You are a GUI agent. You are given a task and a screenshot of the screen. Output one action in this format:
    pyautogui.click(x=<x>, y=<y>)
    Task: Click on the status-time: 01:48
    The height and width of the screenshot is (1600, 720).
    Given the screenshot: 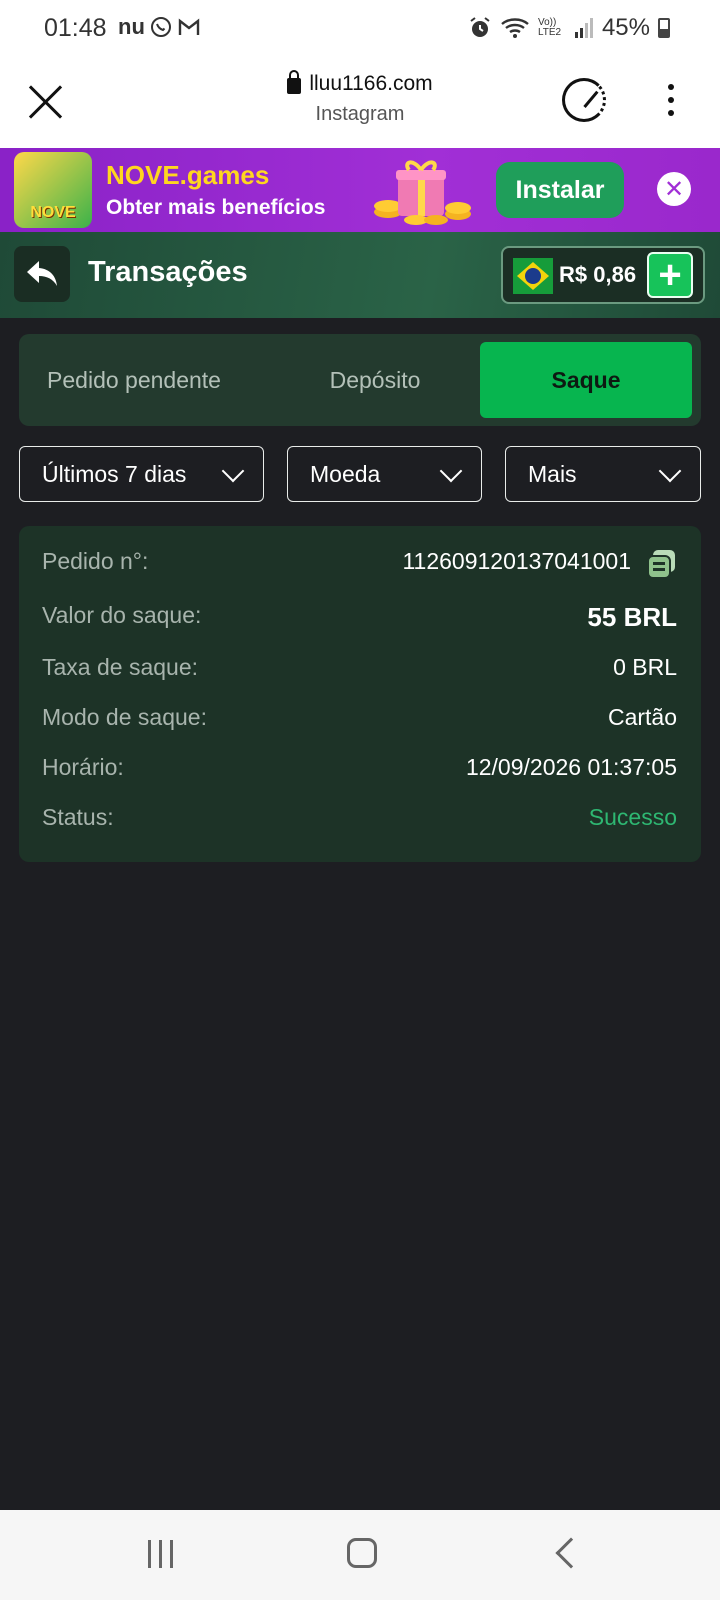 What is the action you would take?
    pyautogui.click(x=75, y=28)
    